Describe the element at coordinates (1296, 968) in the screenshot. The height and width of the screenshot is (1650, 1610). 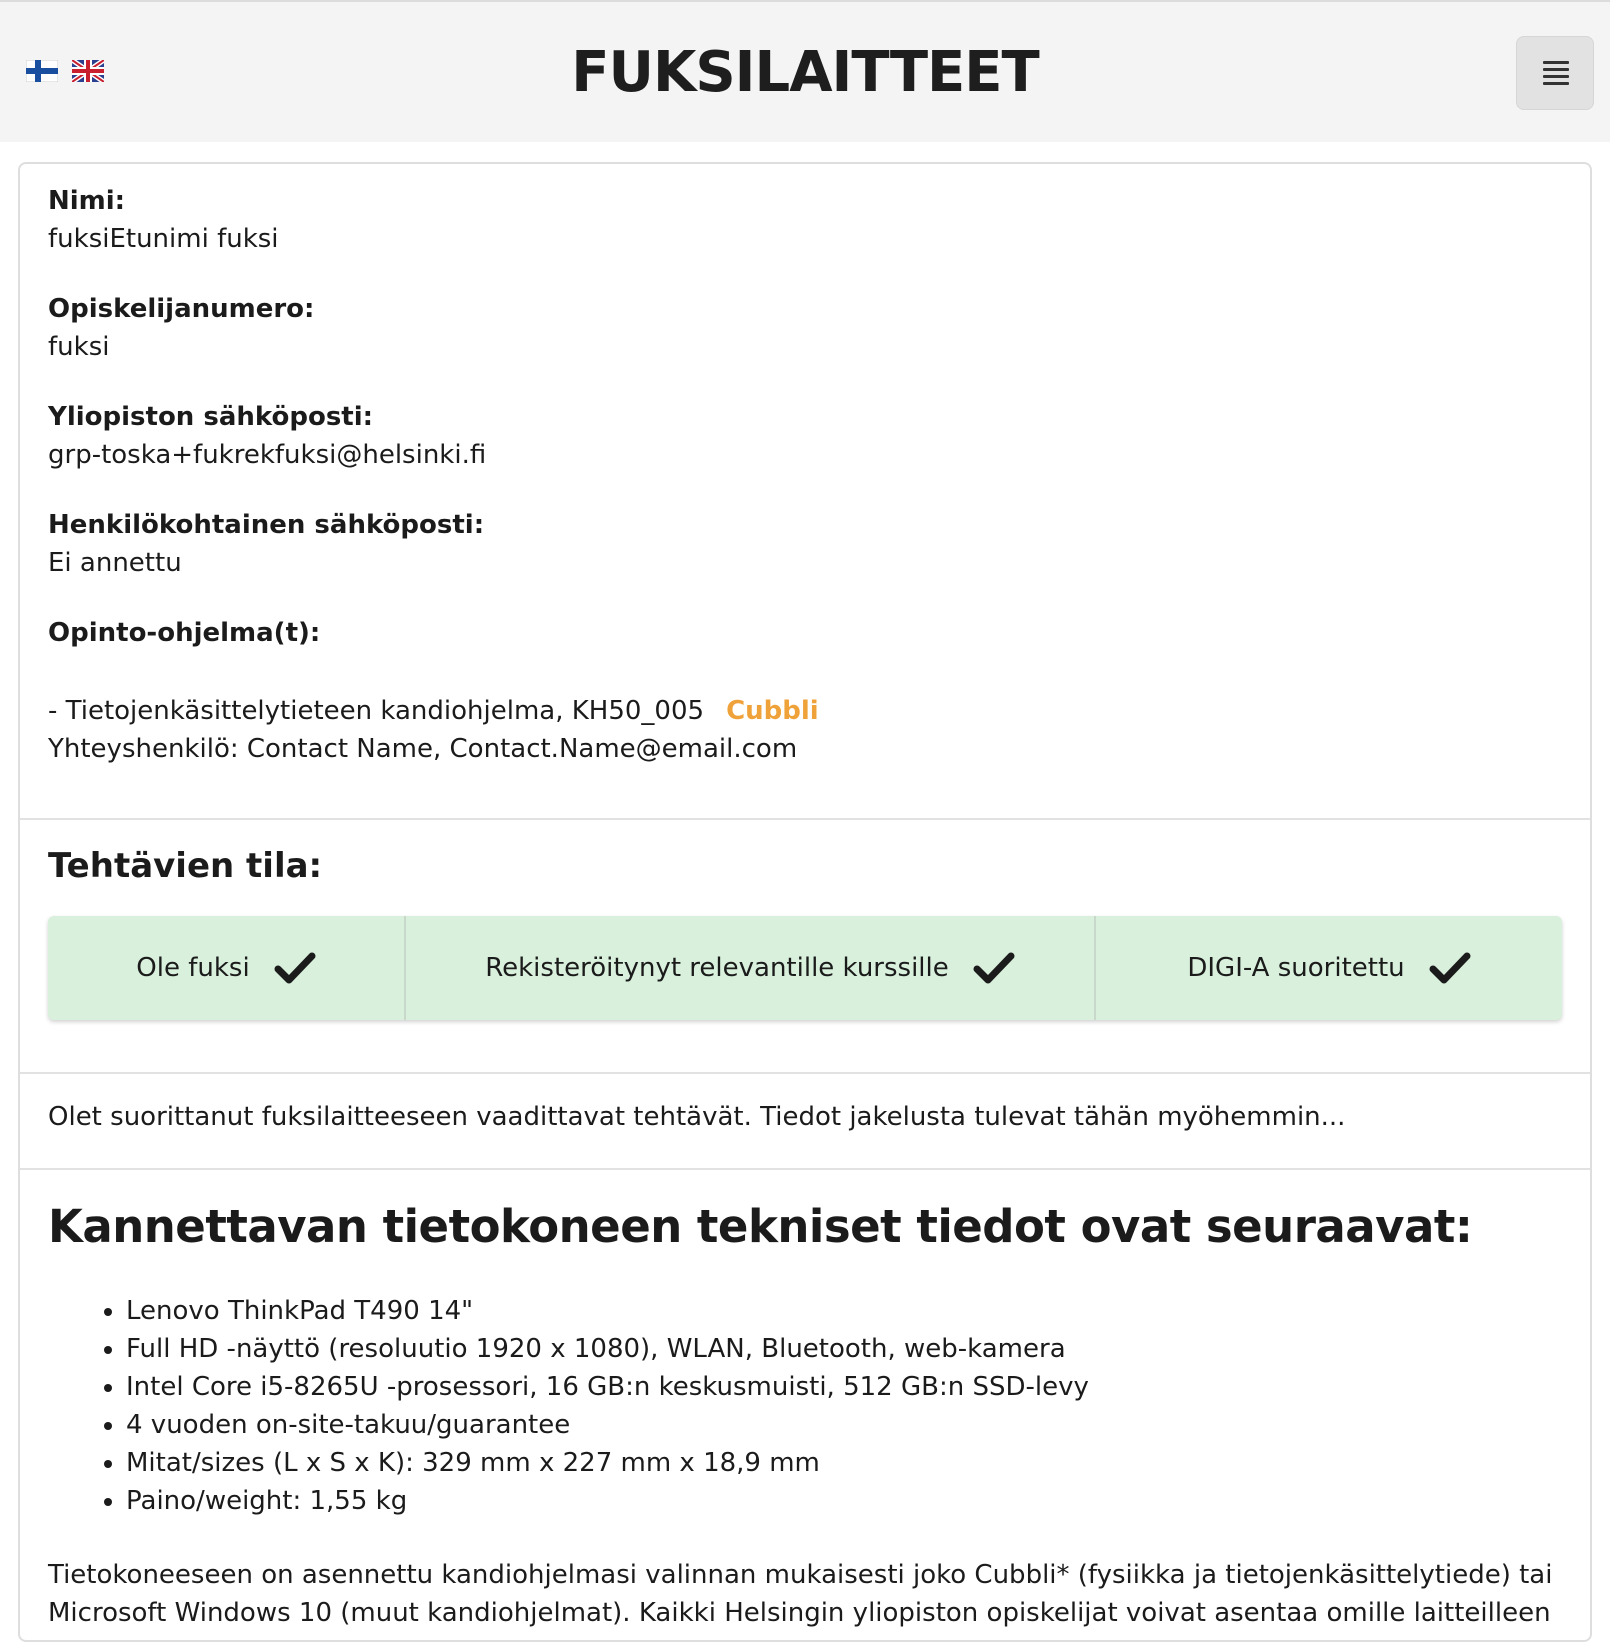
I see `status-item-label: DIGI-A suoritettu` at that location.